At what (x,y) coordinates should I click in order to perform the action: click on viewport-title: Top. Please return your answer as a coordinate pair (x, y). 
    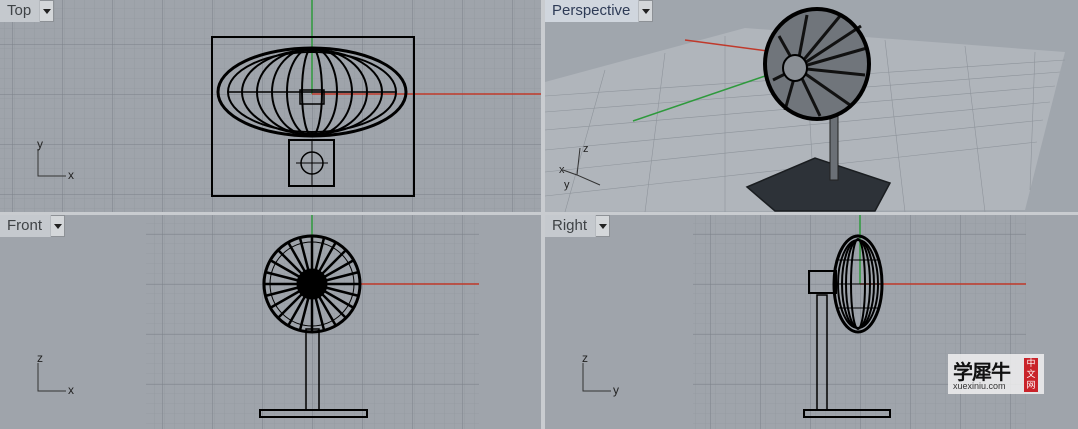
    Looking at the image, I should click on (20, 11).